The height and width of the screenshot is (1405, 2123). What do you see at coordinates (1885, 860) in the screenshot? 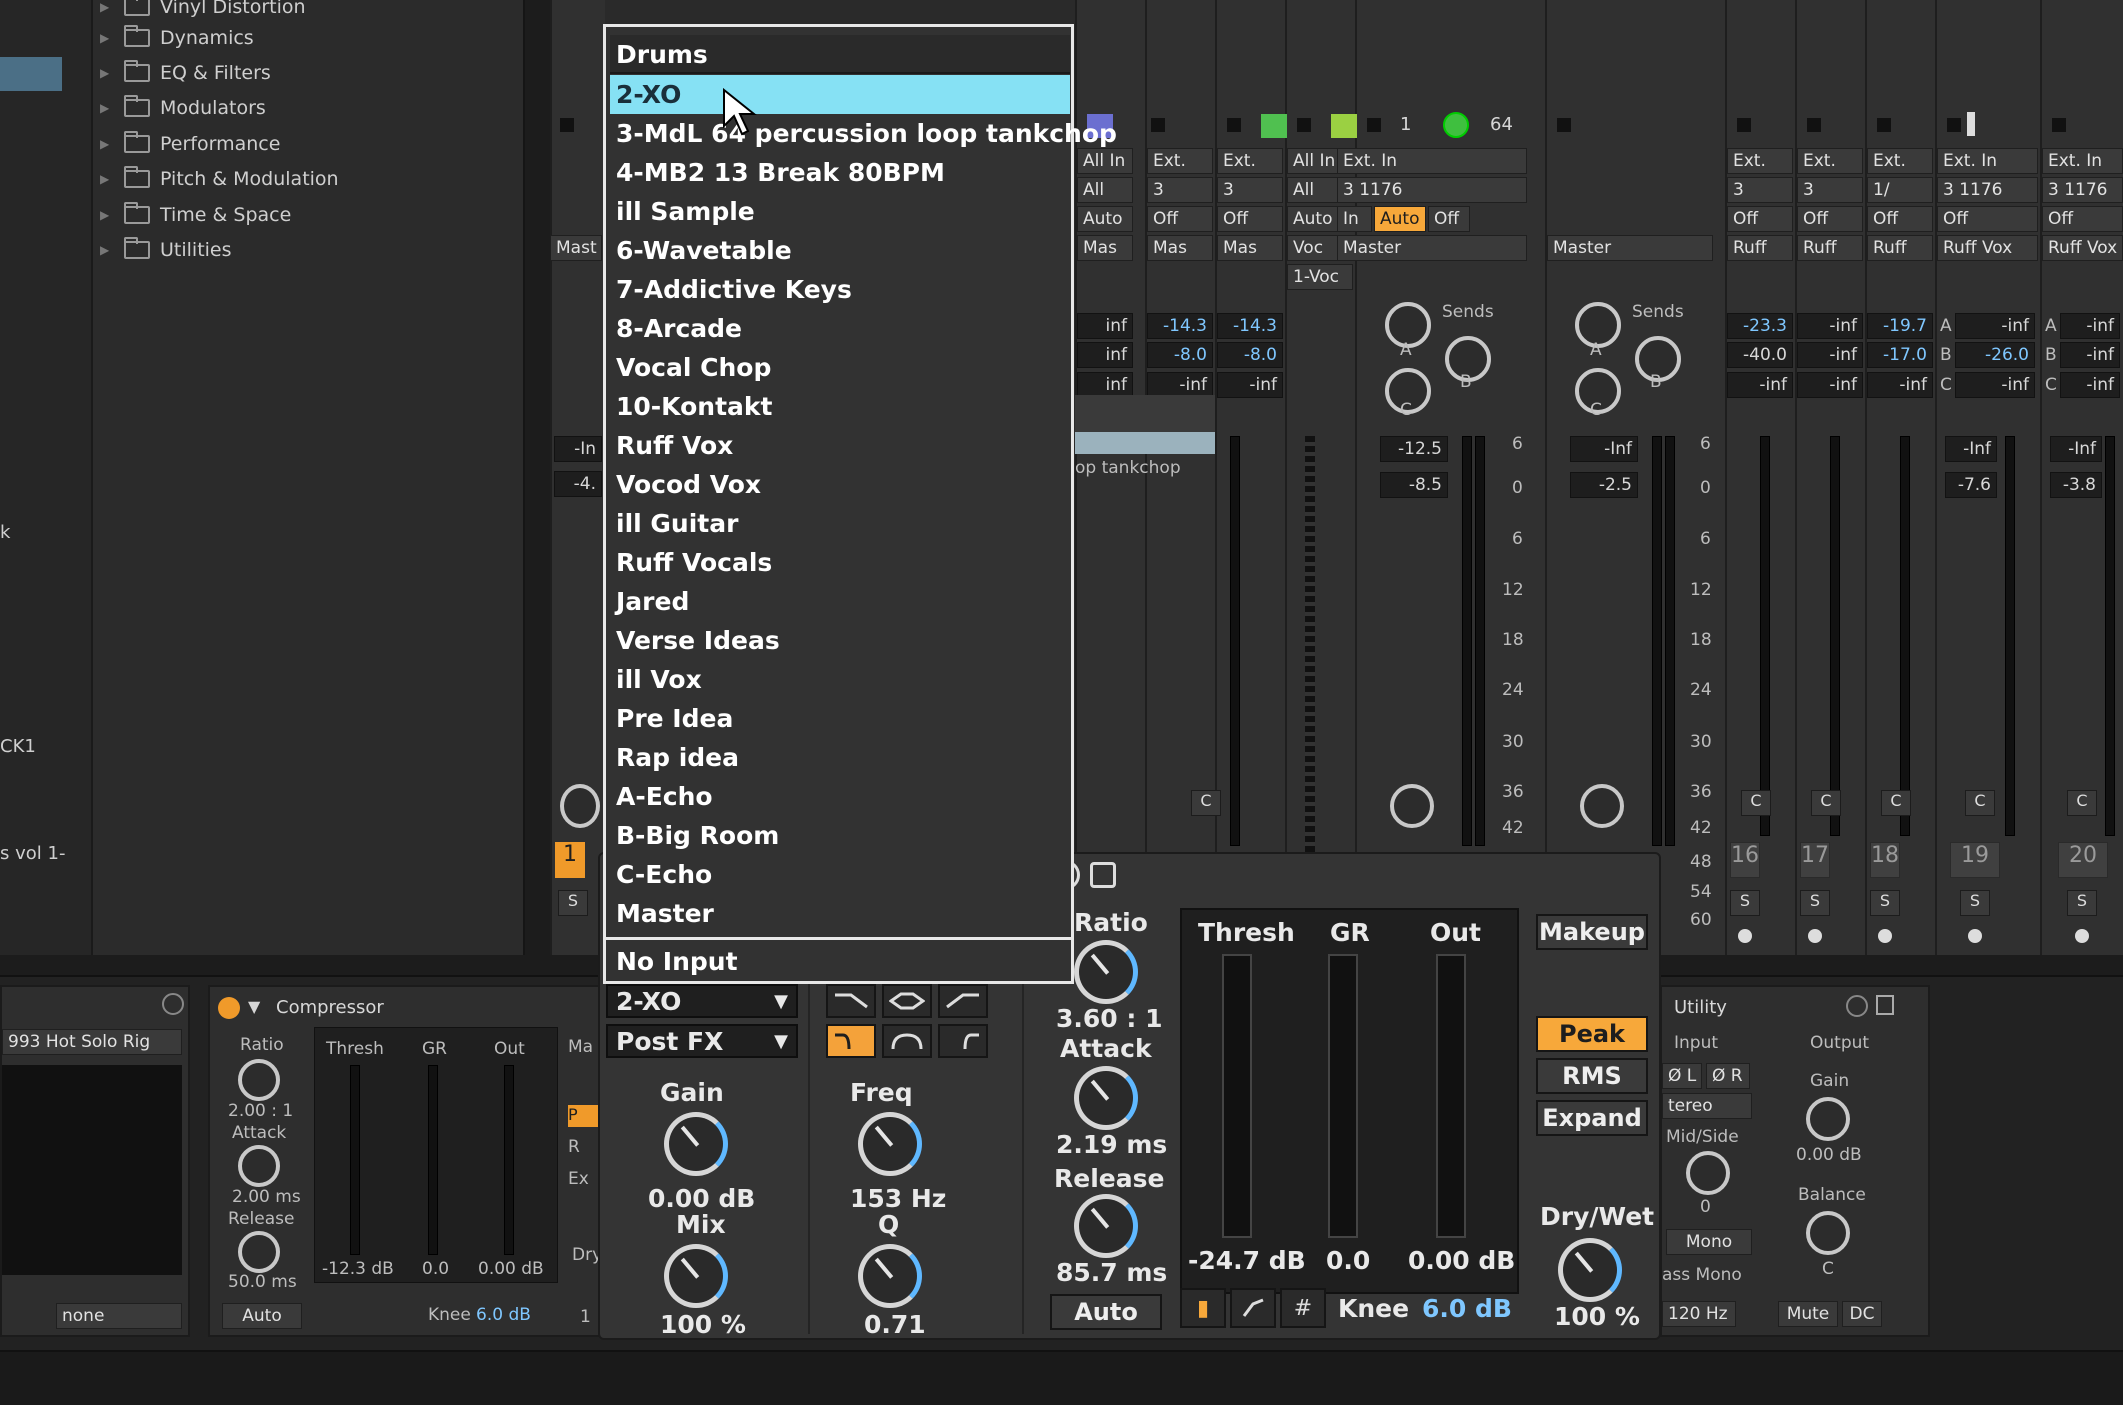
I see `track-activator-button: 18` at bounding box center [1885, 860].